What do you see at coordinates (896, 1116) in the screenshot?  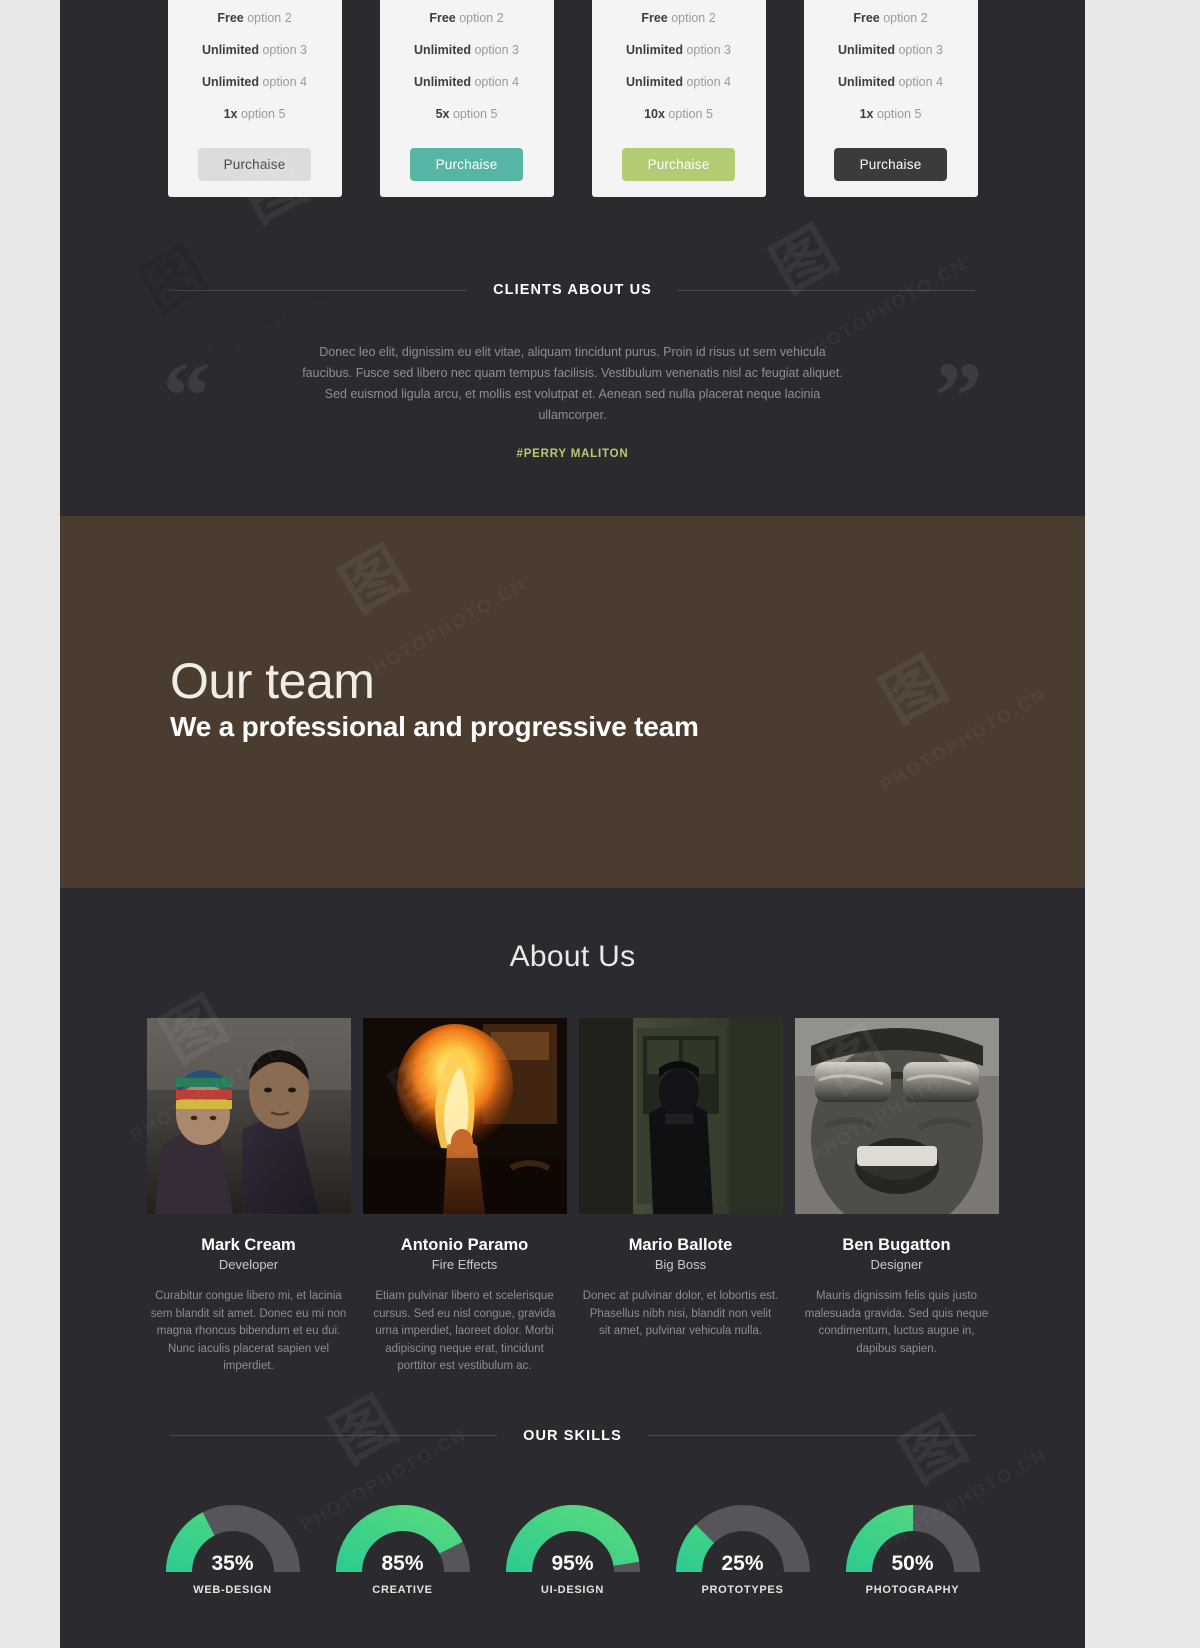 I see `man-with-sunglasses-photo` at bounding box center [896, 1116].